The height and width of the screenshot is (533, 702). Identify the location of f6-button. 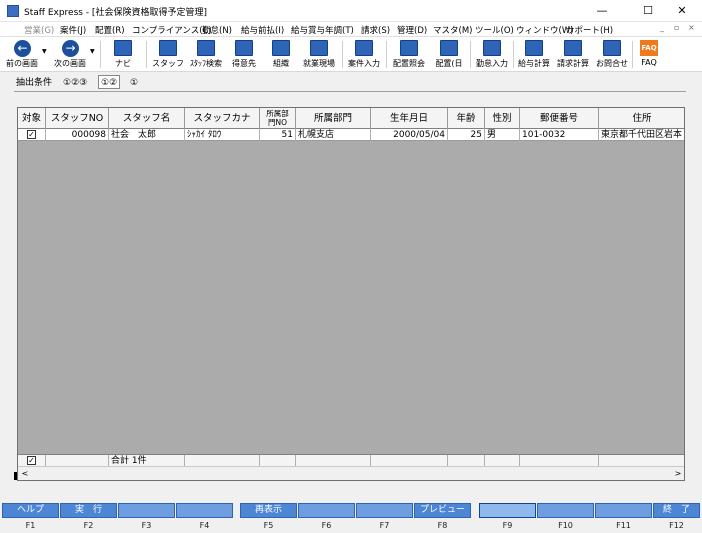
(326, 510).